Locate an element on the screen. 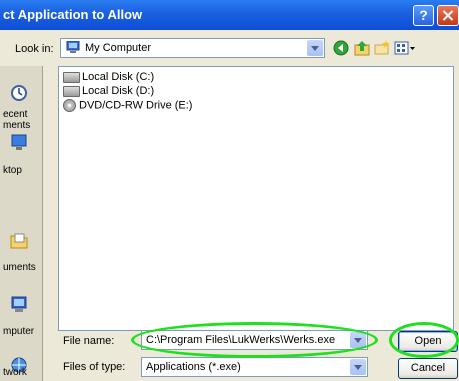 This screenshot has width=459, height=381. desktop-icon is located at coordinates (19, 142).